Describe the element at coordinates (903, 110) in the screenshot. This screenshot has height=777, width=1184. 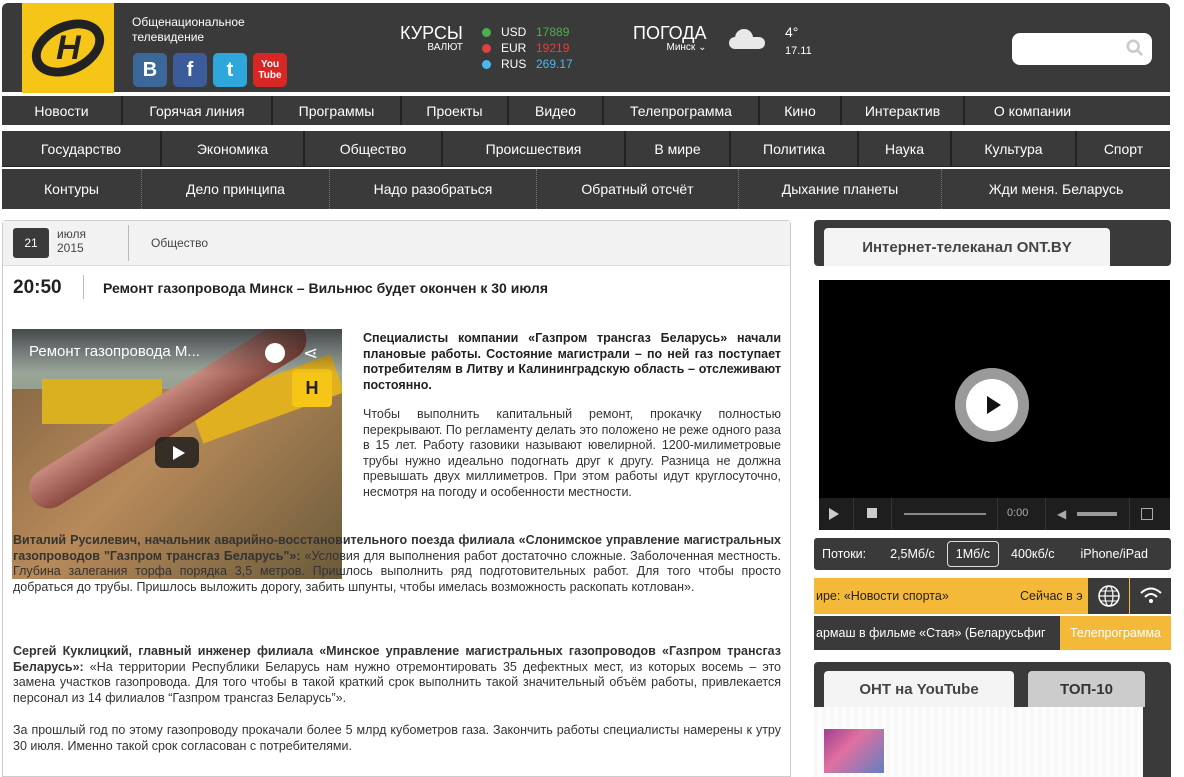
I see `nav-interactive: Интерактив` at that location.